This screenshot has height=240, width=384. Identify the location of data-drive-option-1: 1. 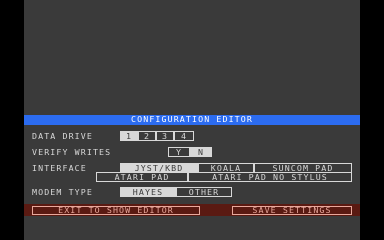
(129, 136).